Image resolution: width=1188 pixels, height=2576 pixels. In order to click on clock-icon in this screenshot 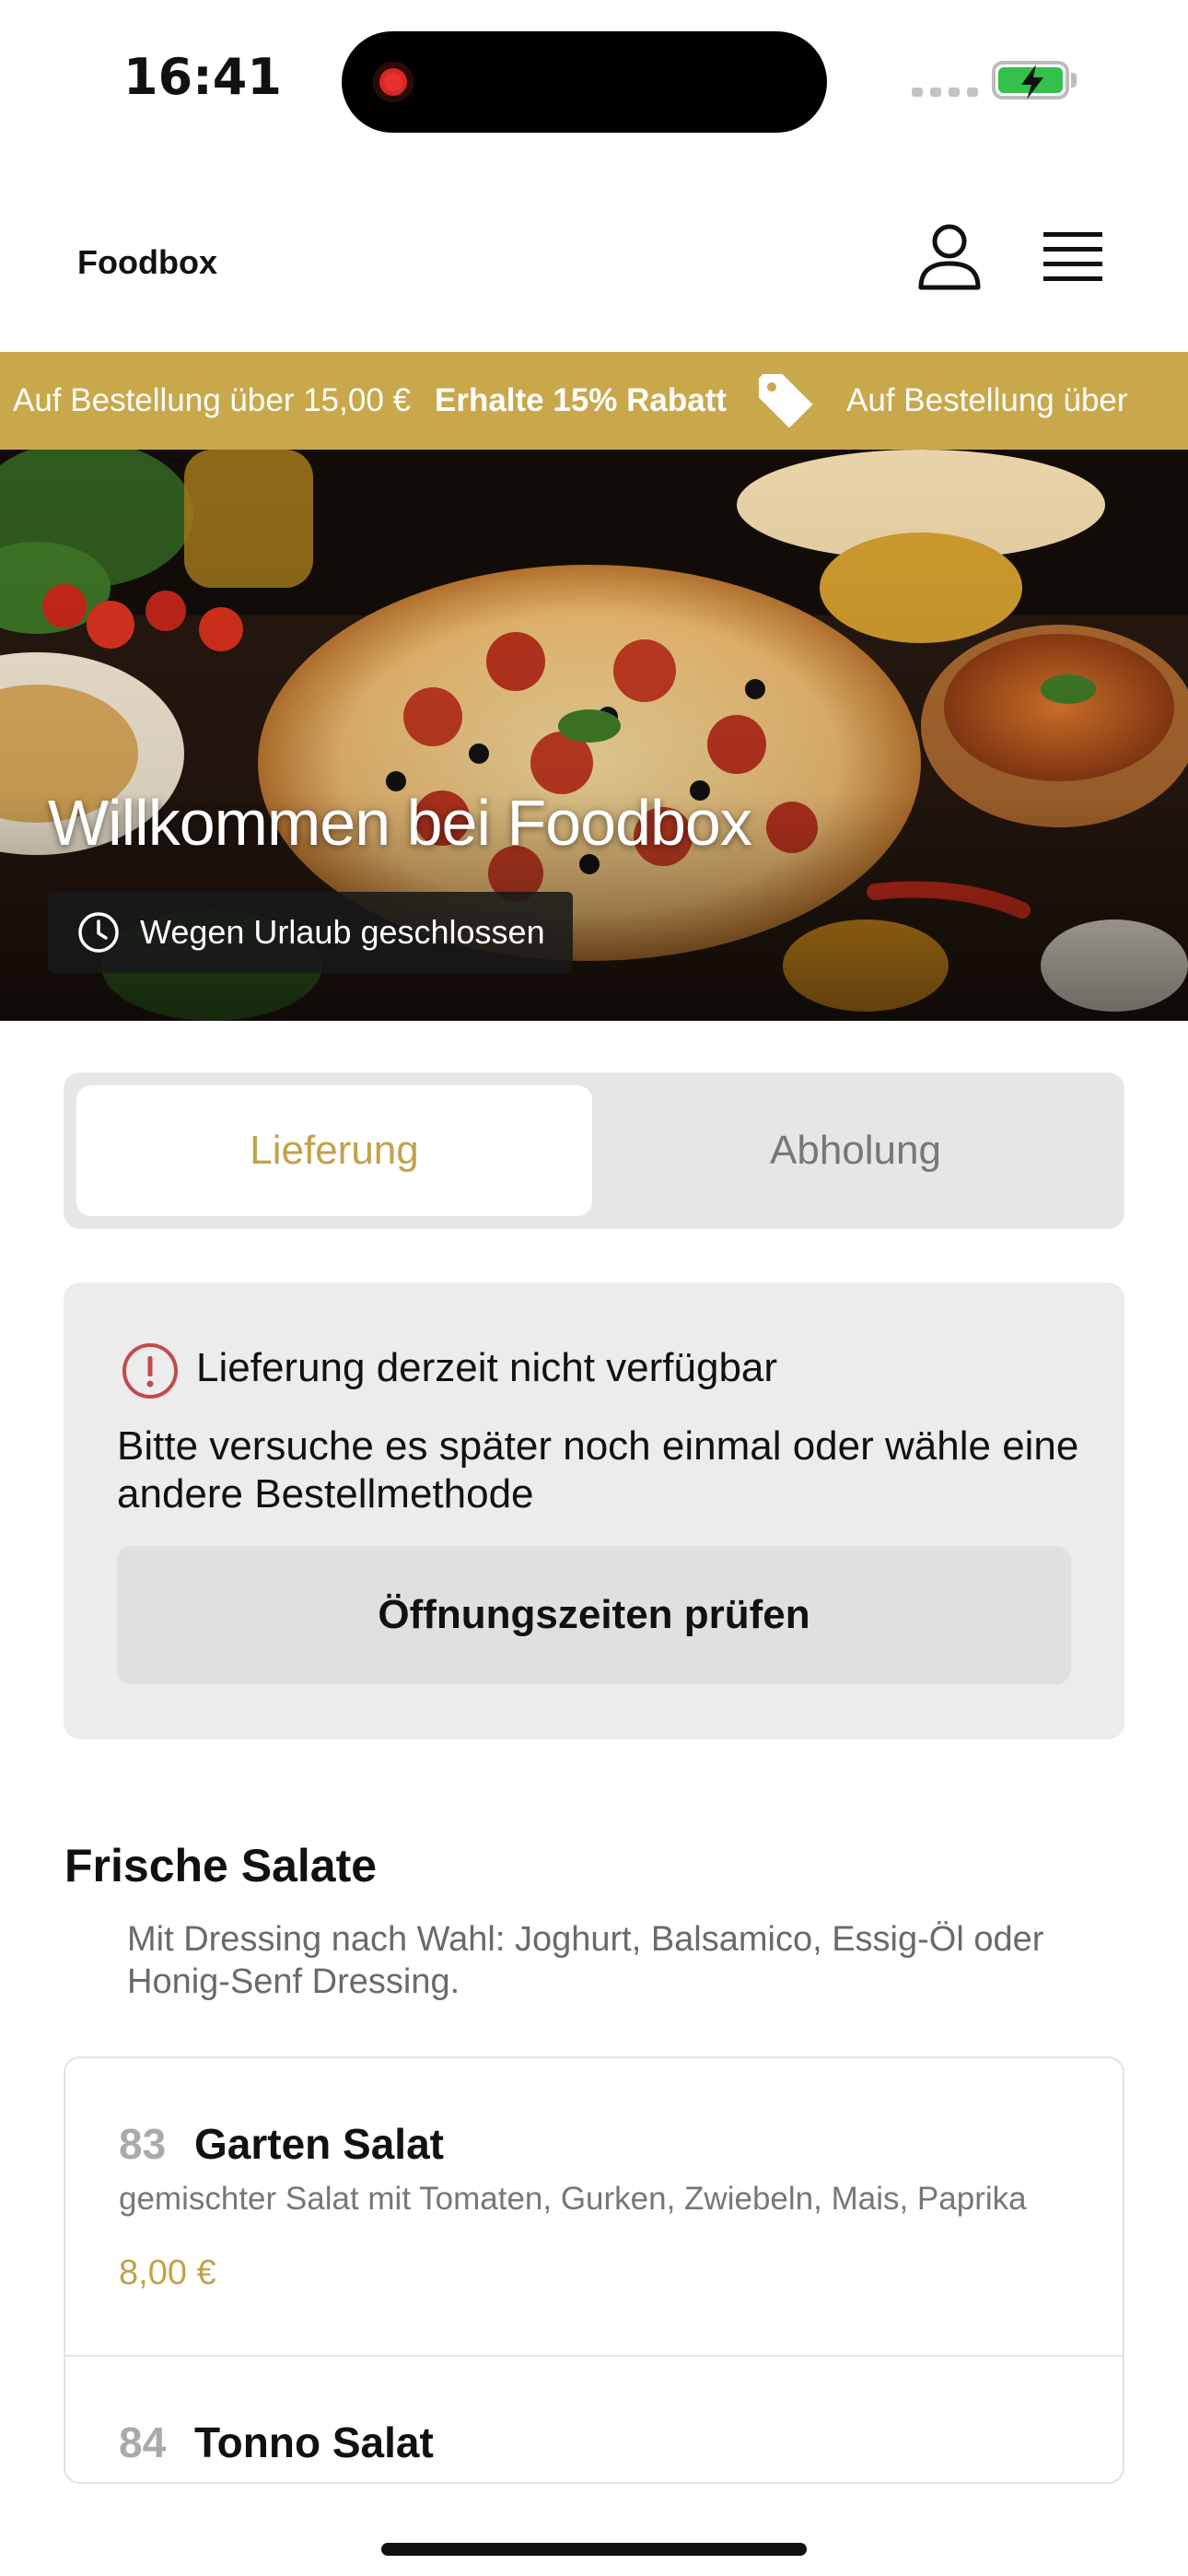, I will do `click(98, 932)`.